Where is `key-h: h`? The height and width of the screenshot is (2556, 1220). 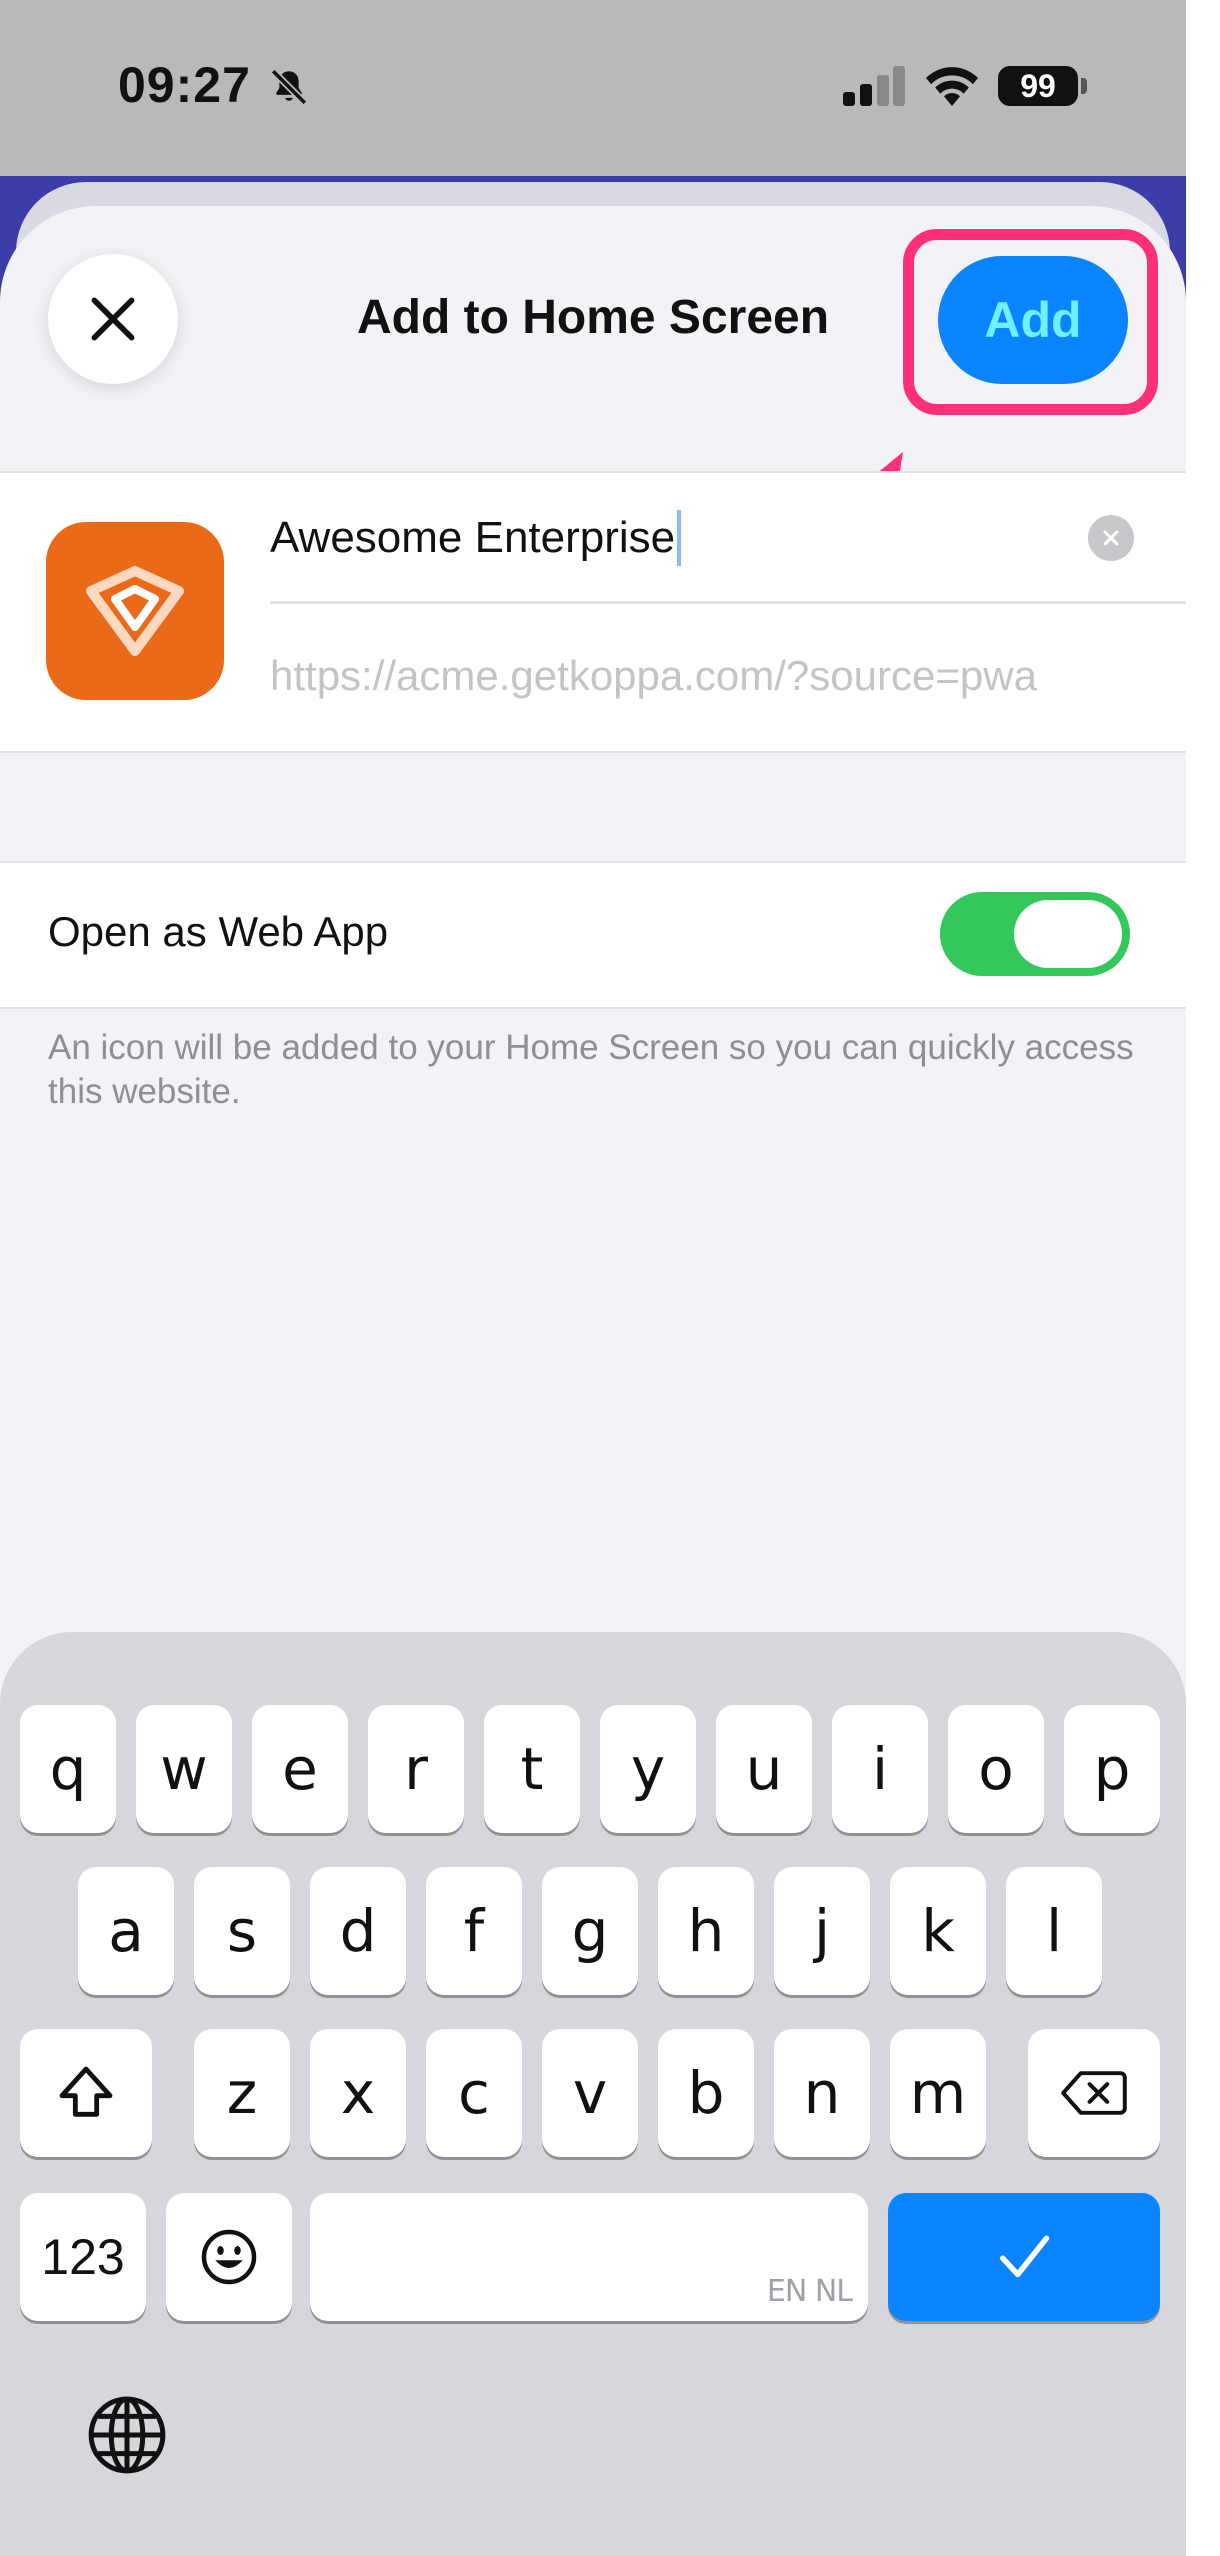
key-h: h is located at coordinates (706, 1931).